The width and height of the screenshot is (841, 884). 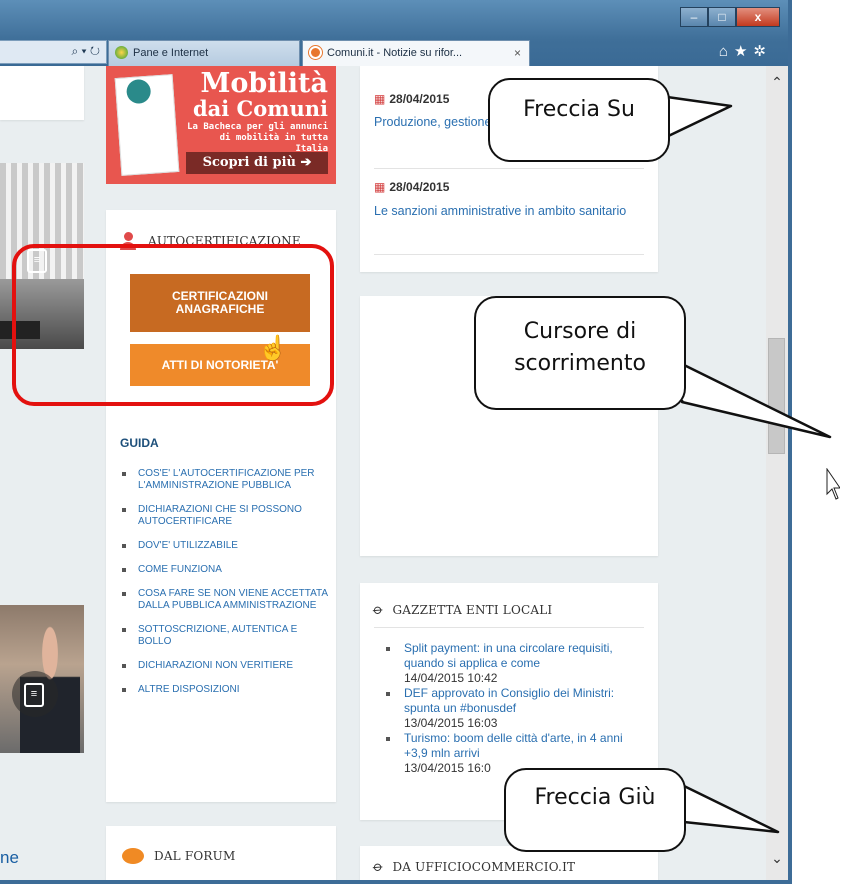 What do you see at coordinates (34, 695) in the screenshot?
I see `document-icon: ≡` at bounding box center [34, 695].